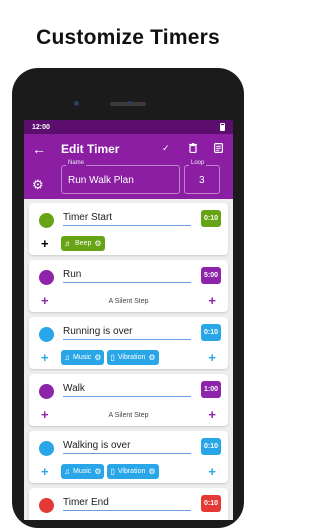 The image size is (320, 528). Describe the element at coordinates (128, 229) in the screenshot. I see `step-card: Timer Start 0:10 + ♬ Beep ⚙` at that location.